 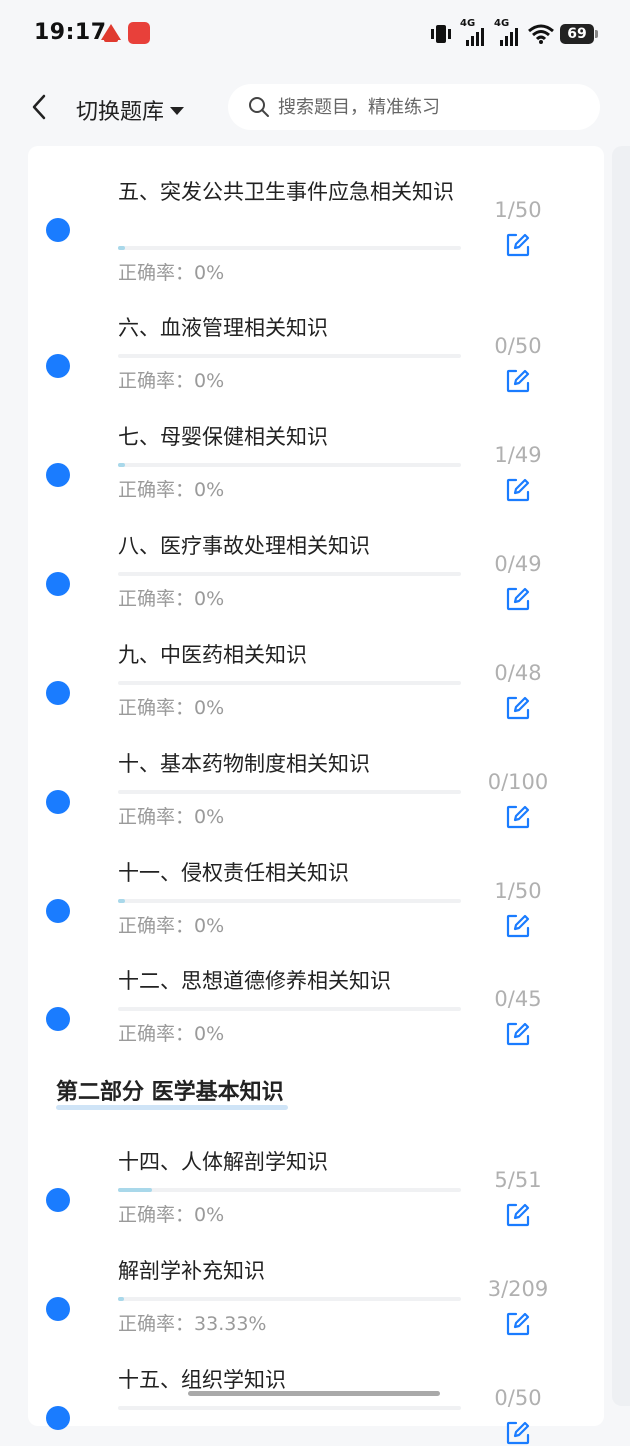 What do you see at coordinates (254, 981) in the screenshot?
I see `chapter-title: 十二、思想道德修养相关知识` at bounding box center [254, 981].